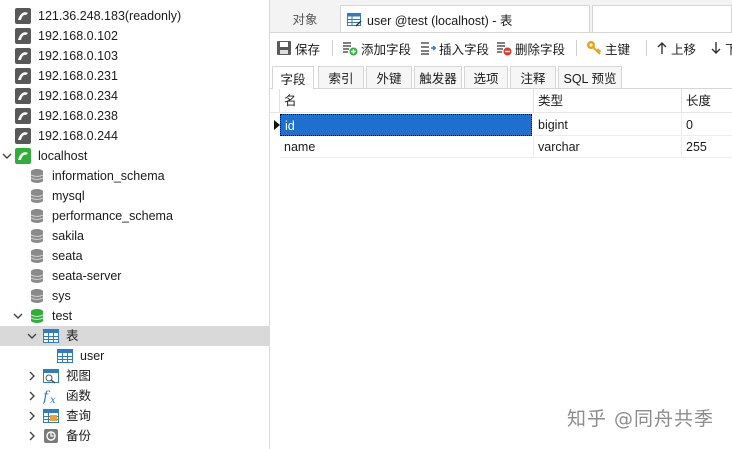 This screenshot has width=732, height=449. I want to click on tab-table-design: user @test (localhost) - 表, so click(465, 18).